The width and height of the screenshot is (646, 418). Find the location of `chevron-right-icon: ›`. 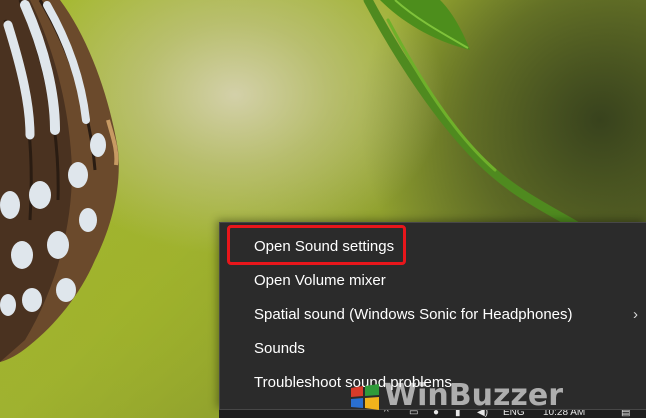

chevron-right-icon: › is located at coordinates (635, 314).